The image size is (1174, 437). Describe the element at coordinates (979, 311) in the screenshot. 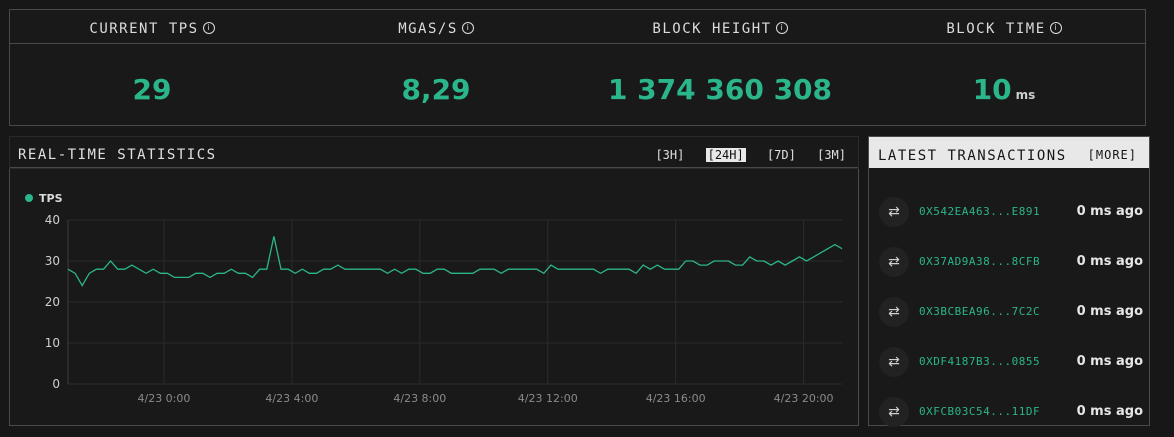

I see `transaction-hash: 0X3BCBEA96...7C2C` at that location.